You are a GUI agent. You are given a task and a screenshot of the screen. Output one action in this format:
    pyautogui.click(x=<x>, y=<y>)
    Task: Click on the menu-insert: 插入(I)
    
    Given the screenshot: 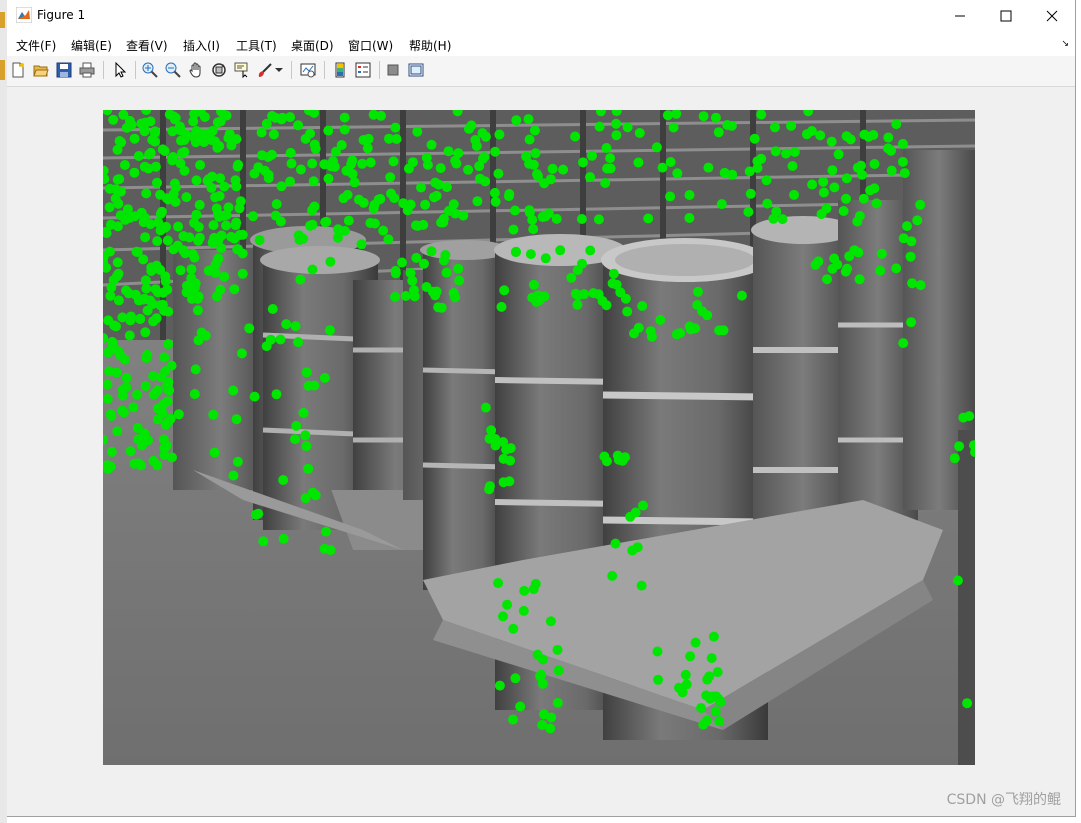 What is the action you would take?
    pyautogui.click(x=201, y=45)
    